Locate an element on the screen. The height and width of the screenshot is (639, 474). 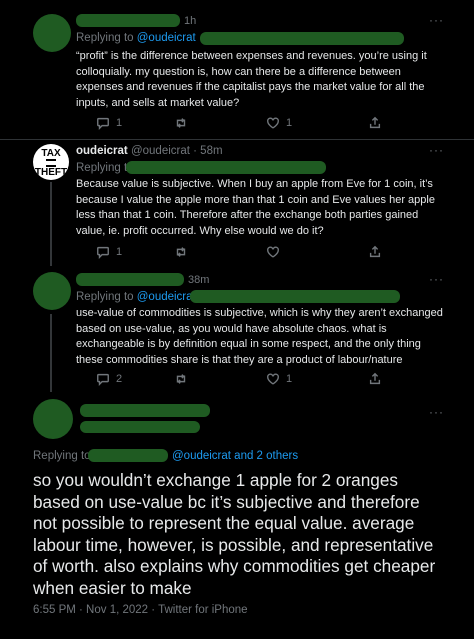
like-button is located at coordinates (276, 252).